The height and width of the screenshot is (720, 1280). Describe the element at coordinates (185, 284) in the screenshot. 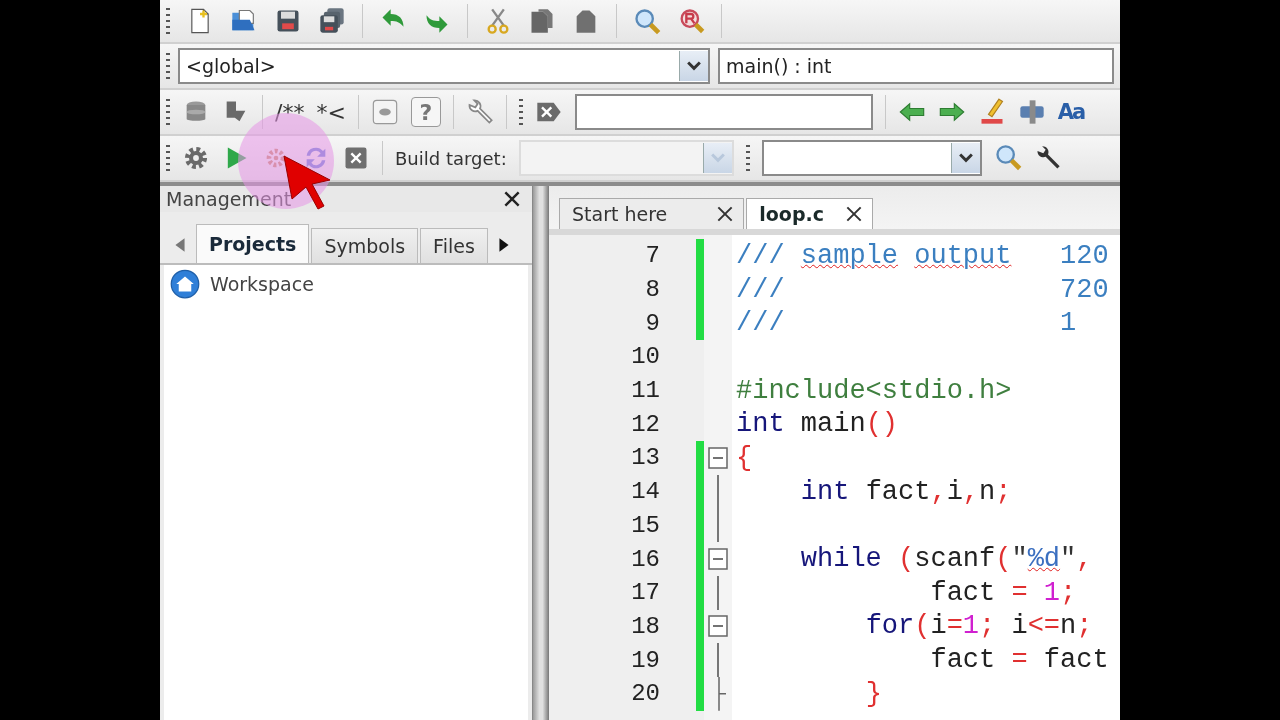

I see `home-icon` at that location.